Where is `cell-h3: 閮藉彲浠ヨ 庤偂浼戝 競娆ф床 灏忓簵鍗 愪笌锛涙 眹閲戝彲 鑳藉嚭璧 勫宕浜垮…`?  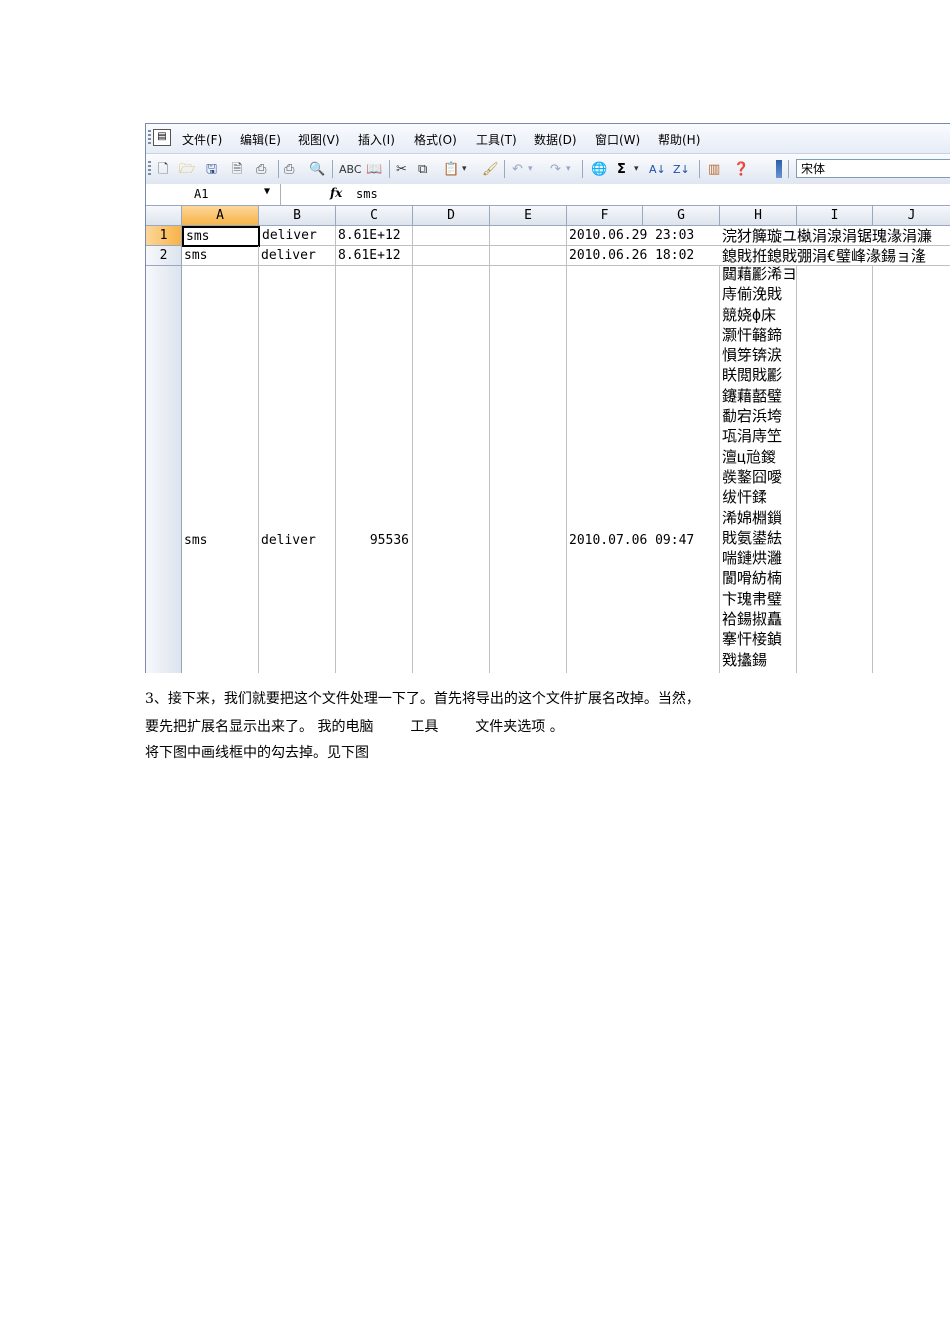 cell-h3: 閮藉彲浠ヨ 庤偂浼戝 競娆ф床 灏忓簵鍗 愪笌锛涙 眹閲戝彲 鑳藉嚭璧 勫宕浜垮… is located at coordinates (758, 468).